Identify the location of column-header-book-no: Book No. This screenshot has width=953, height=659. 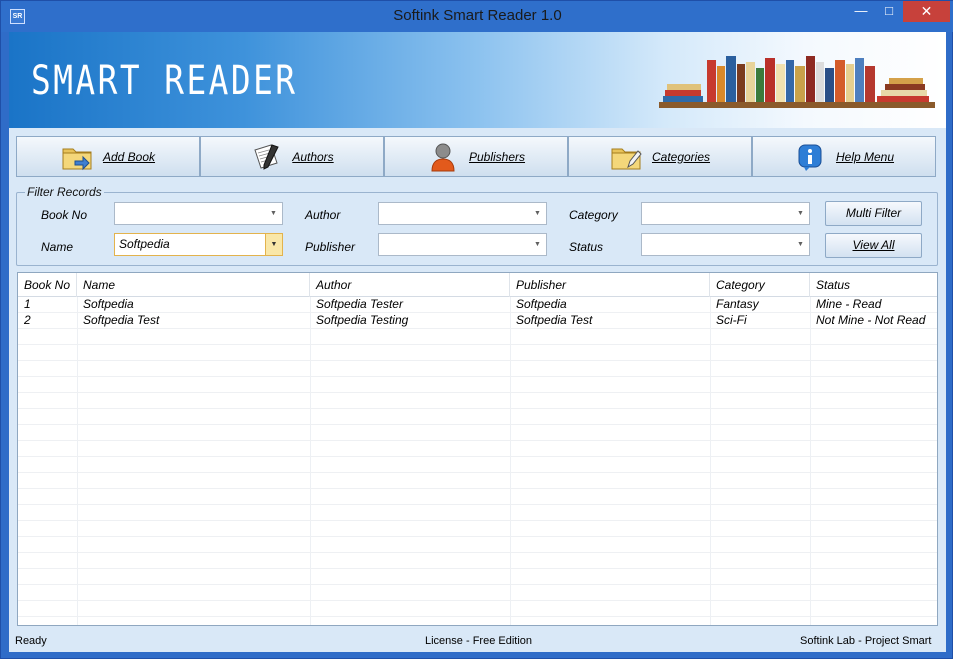
(47, 285).